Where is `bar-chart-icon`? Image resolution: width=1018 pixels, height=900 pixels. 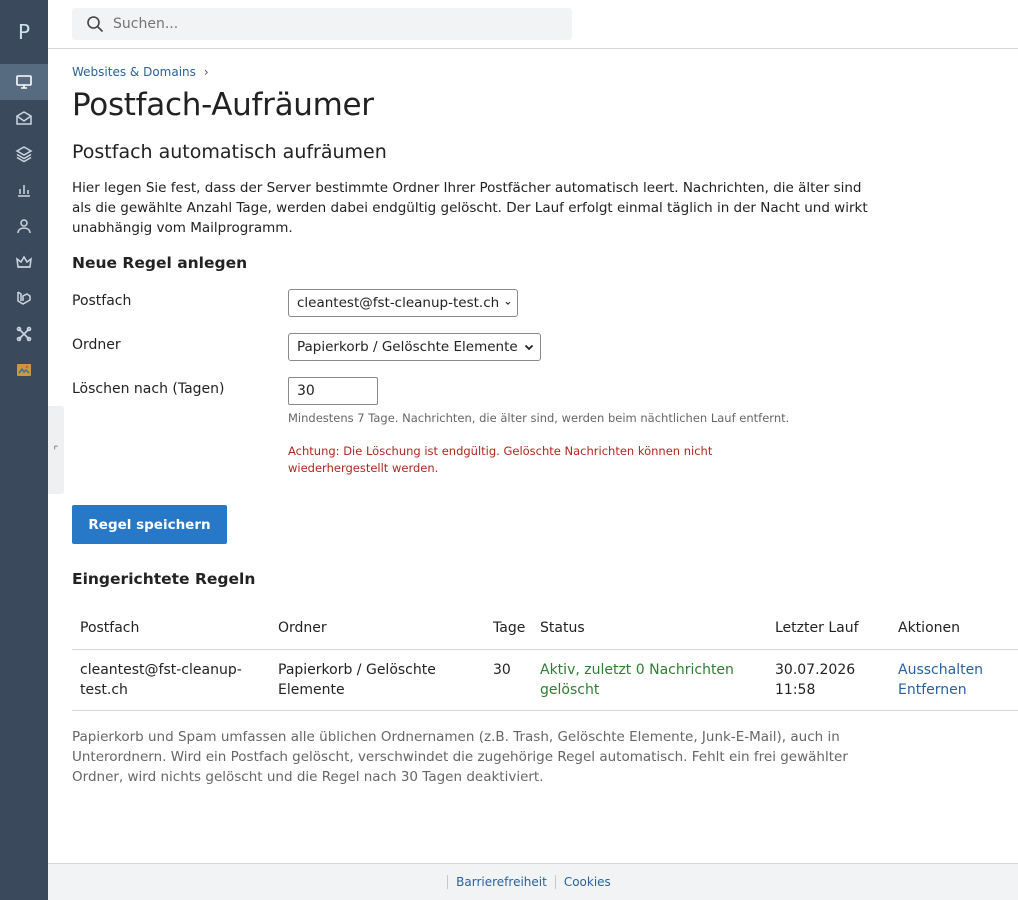
bar-chart-icon is located at coordinates (24, 191).